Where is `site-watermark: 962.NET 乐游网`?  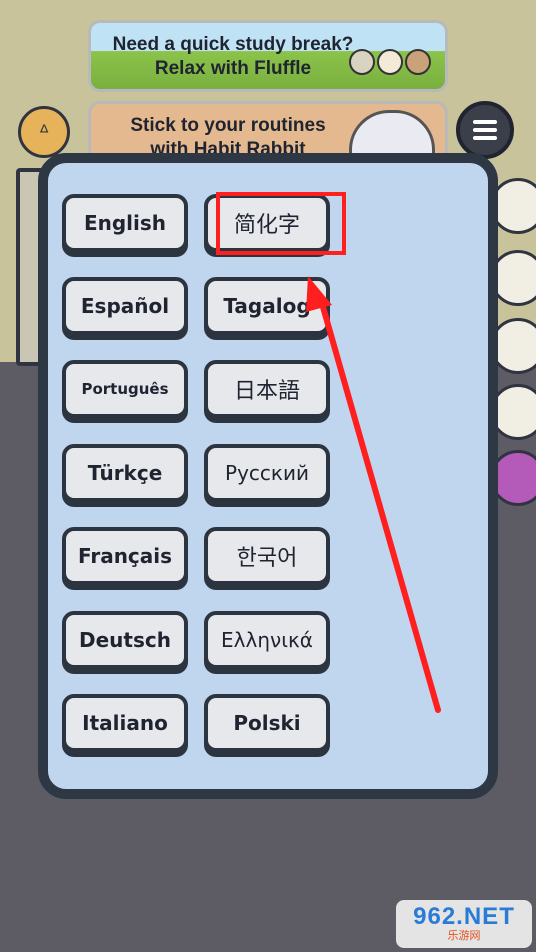
site-watermark: 962.NET 乐游网 is located at coordinates (464, 924).